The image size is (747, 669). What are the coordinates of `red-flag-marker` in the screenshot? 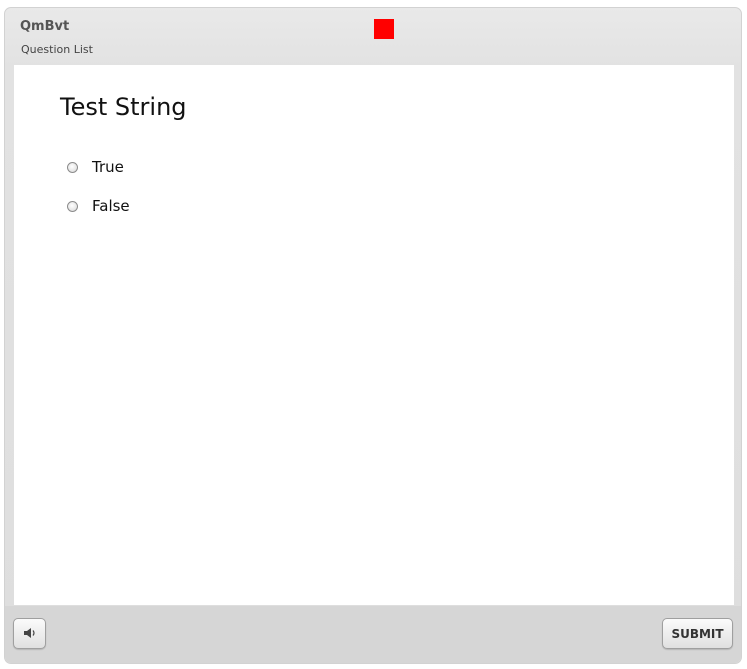 It's located at (384, 29).